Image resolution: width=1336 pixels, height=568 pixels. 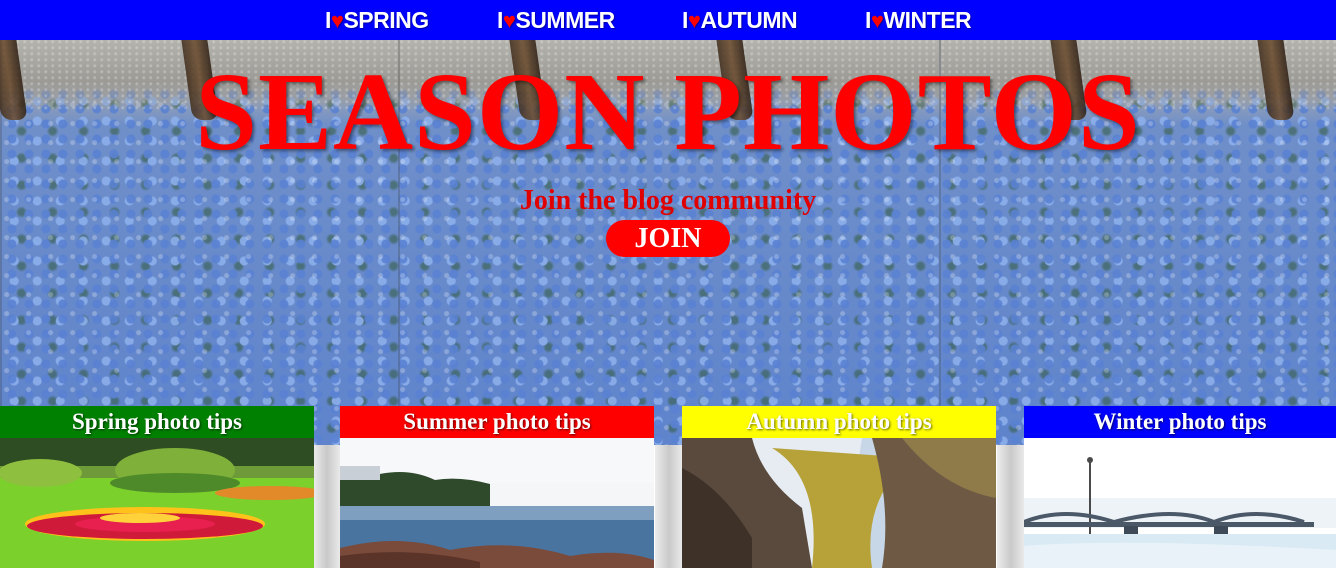 I want to click on spring-photo, so click(x=157, y=503).